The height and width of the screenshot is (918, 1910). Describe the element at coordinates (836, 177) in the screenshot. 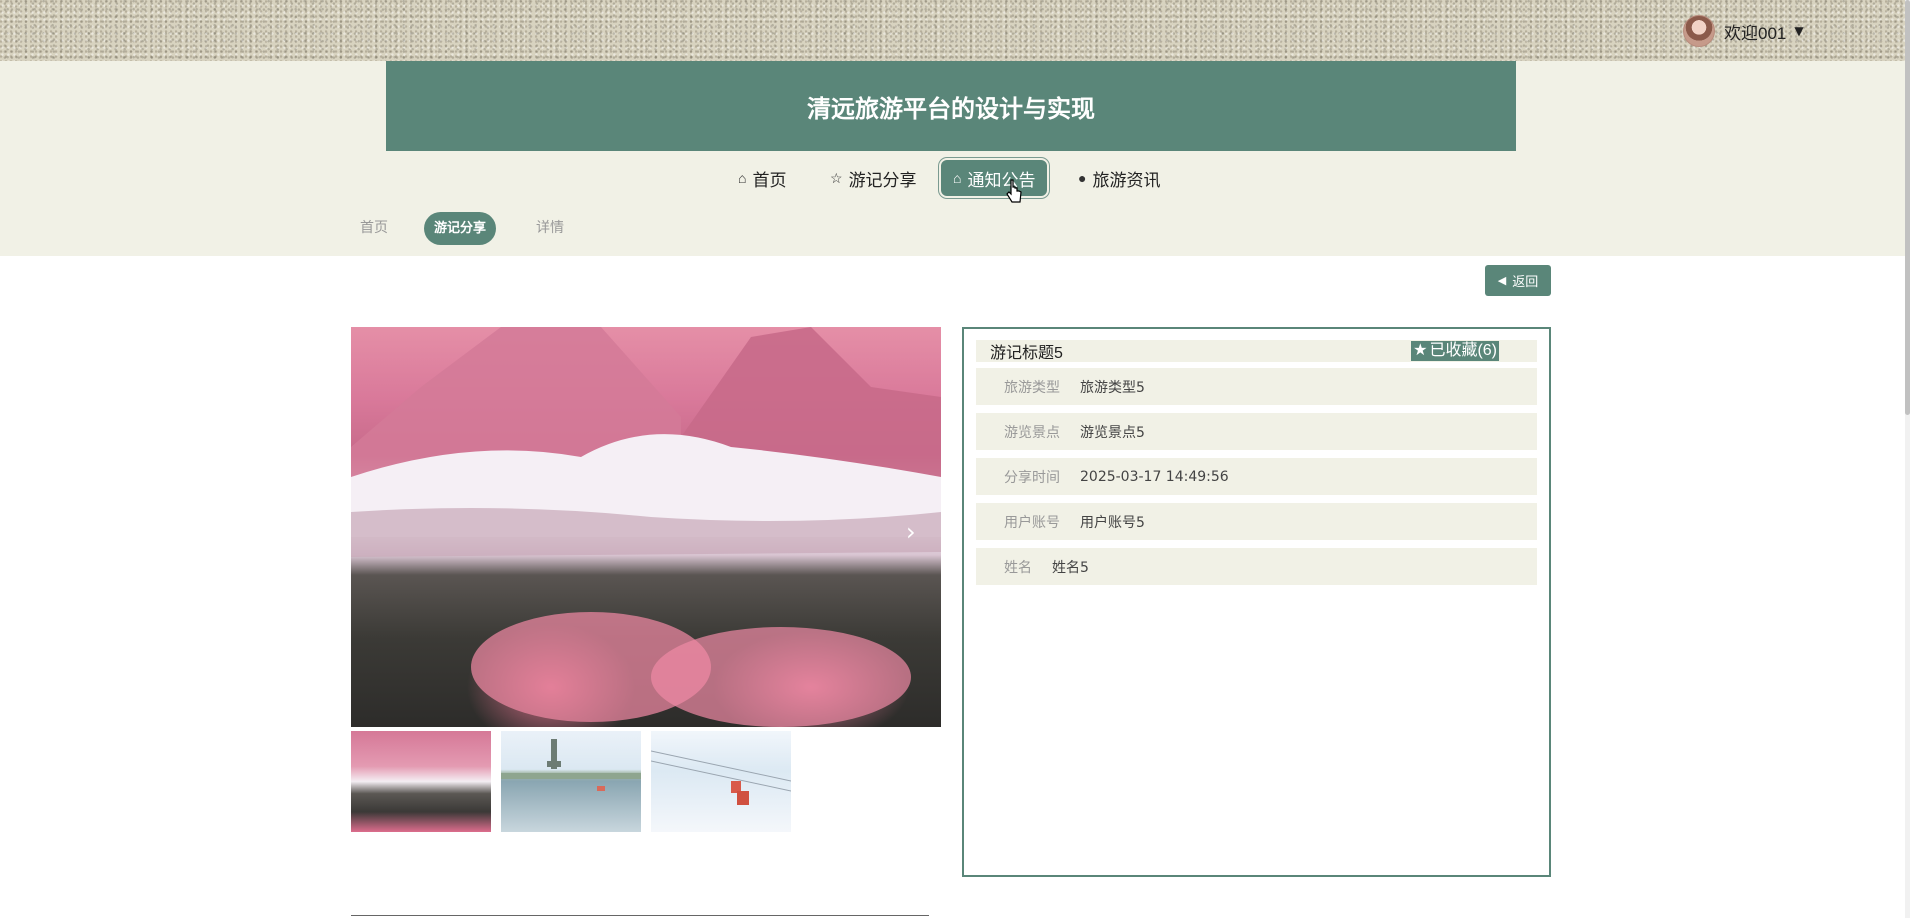

I see `star-icon: ☆` at that location.